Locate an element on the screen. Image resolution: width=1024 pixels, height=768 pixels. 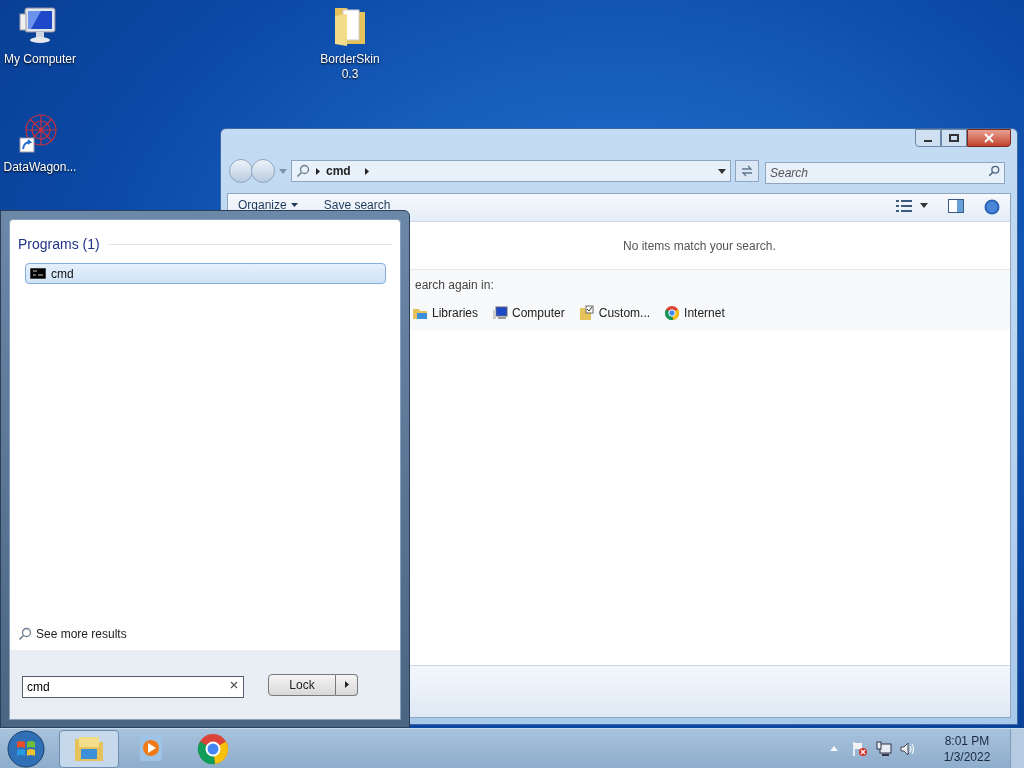
close-icon is located at coordinates (989, 138).